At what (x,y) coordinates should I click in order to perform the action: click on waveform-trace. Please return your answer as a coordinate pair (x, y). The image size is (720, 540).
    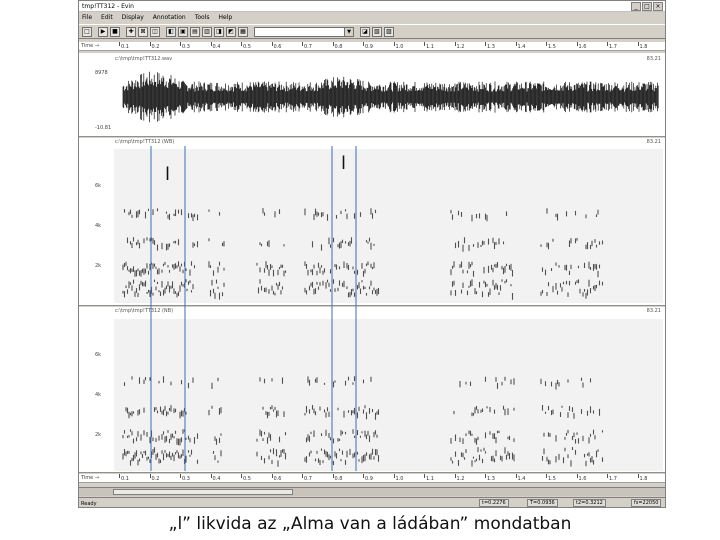
    Looking at the image, I should click on (390, 97).